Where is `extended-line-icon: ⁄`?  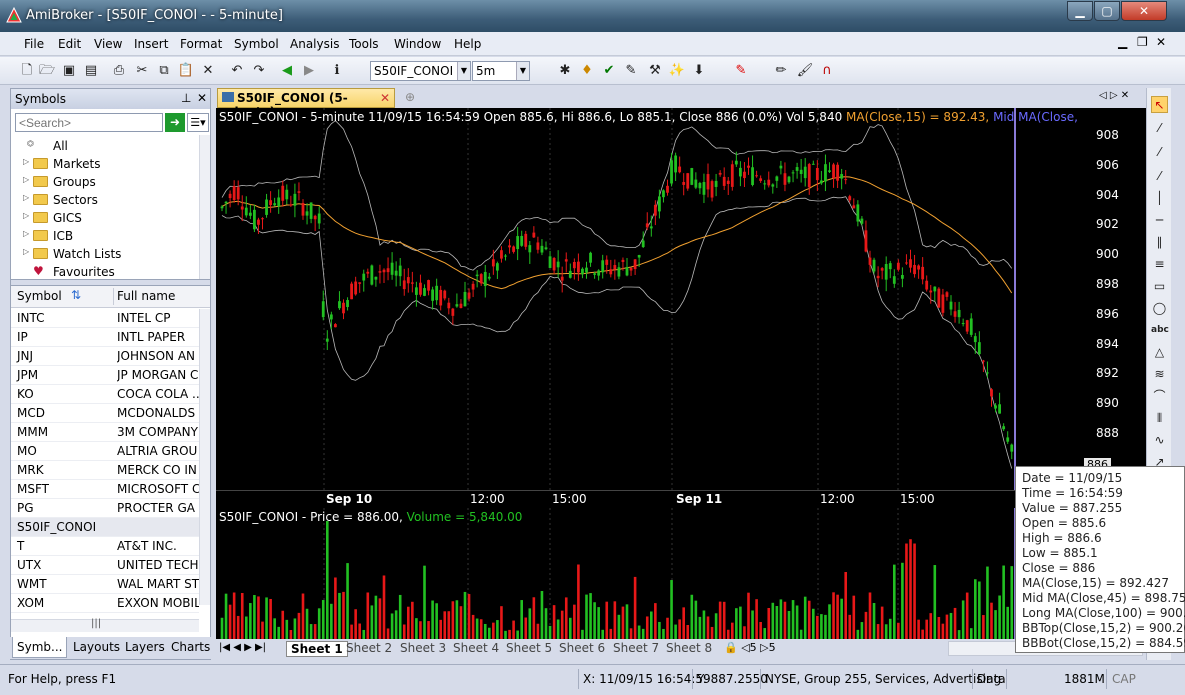
extended-line-icon: ⁄ is located at coordinates (1159, 176).